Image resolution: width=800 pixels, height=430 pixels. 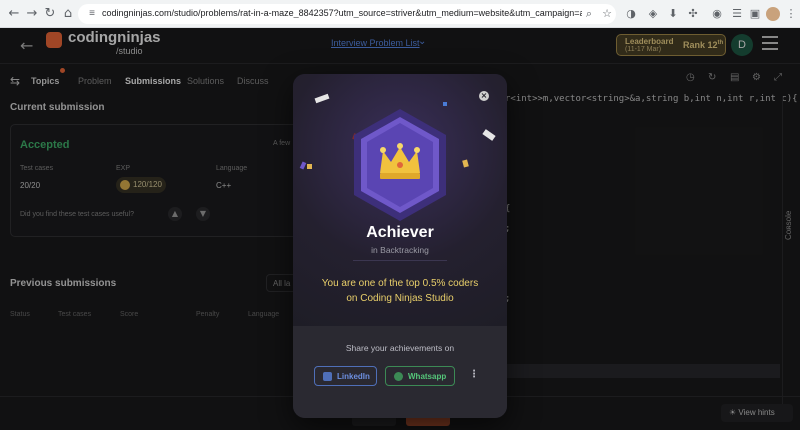 What do you see at coordinates (400, 260) in the screenshot?
I see `divider` at bounding box center [400, 260].